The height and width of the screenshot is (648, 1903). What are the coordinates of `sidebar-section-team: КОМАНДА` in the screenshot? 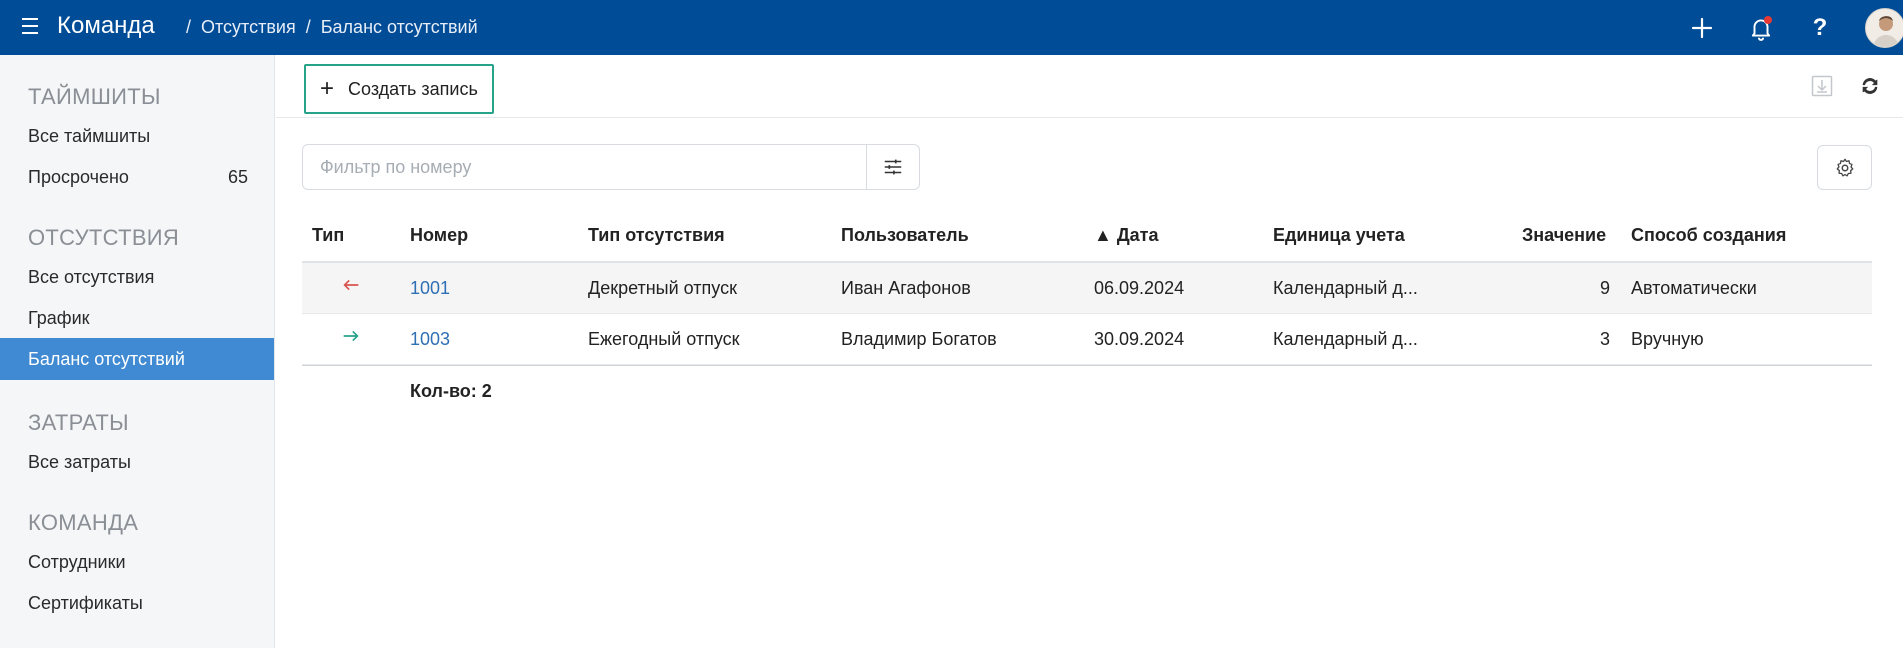 It's located at (83, 522).